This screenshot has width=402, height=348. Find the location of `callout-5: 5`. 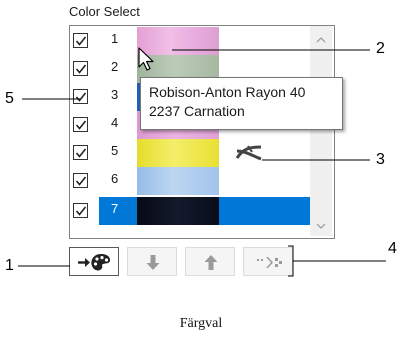

callout-5: 5 is located at coordinates (9, 98).